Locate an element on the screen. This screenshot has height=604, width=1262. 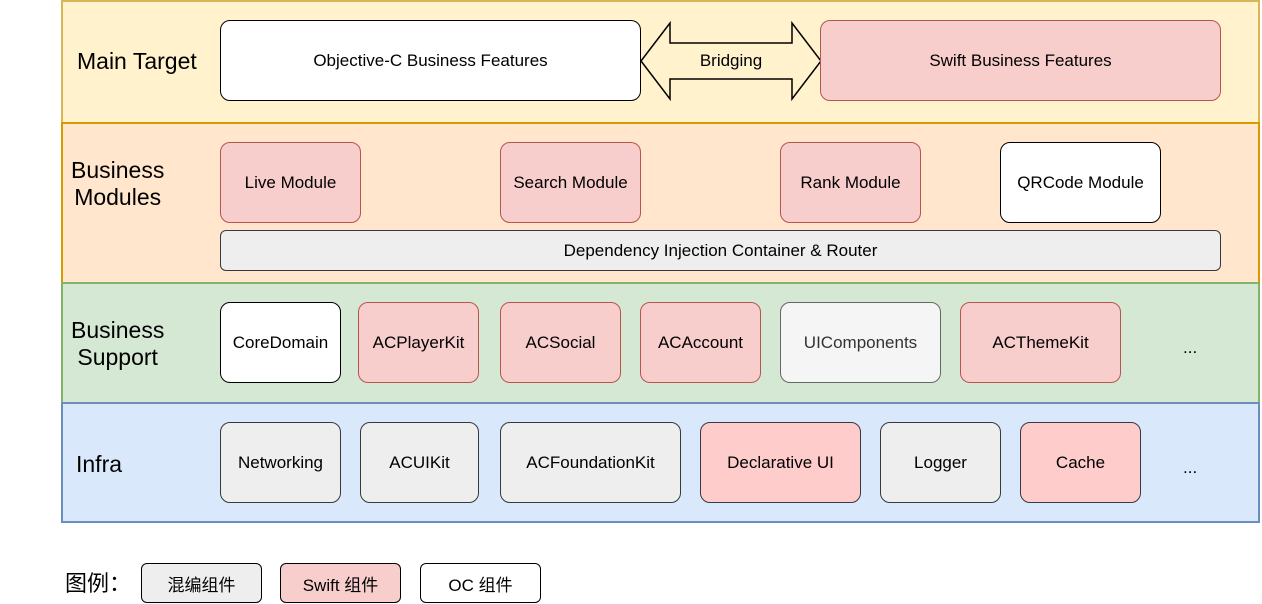
di-container-router-bar: Dependency Injection Container & Router is located at coordinates (720, 250).